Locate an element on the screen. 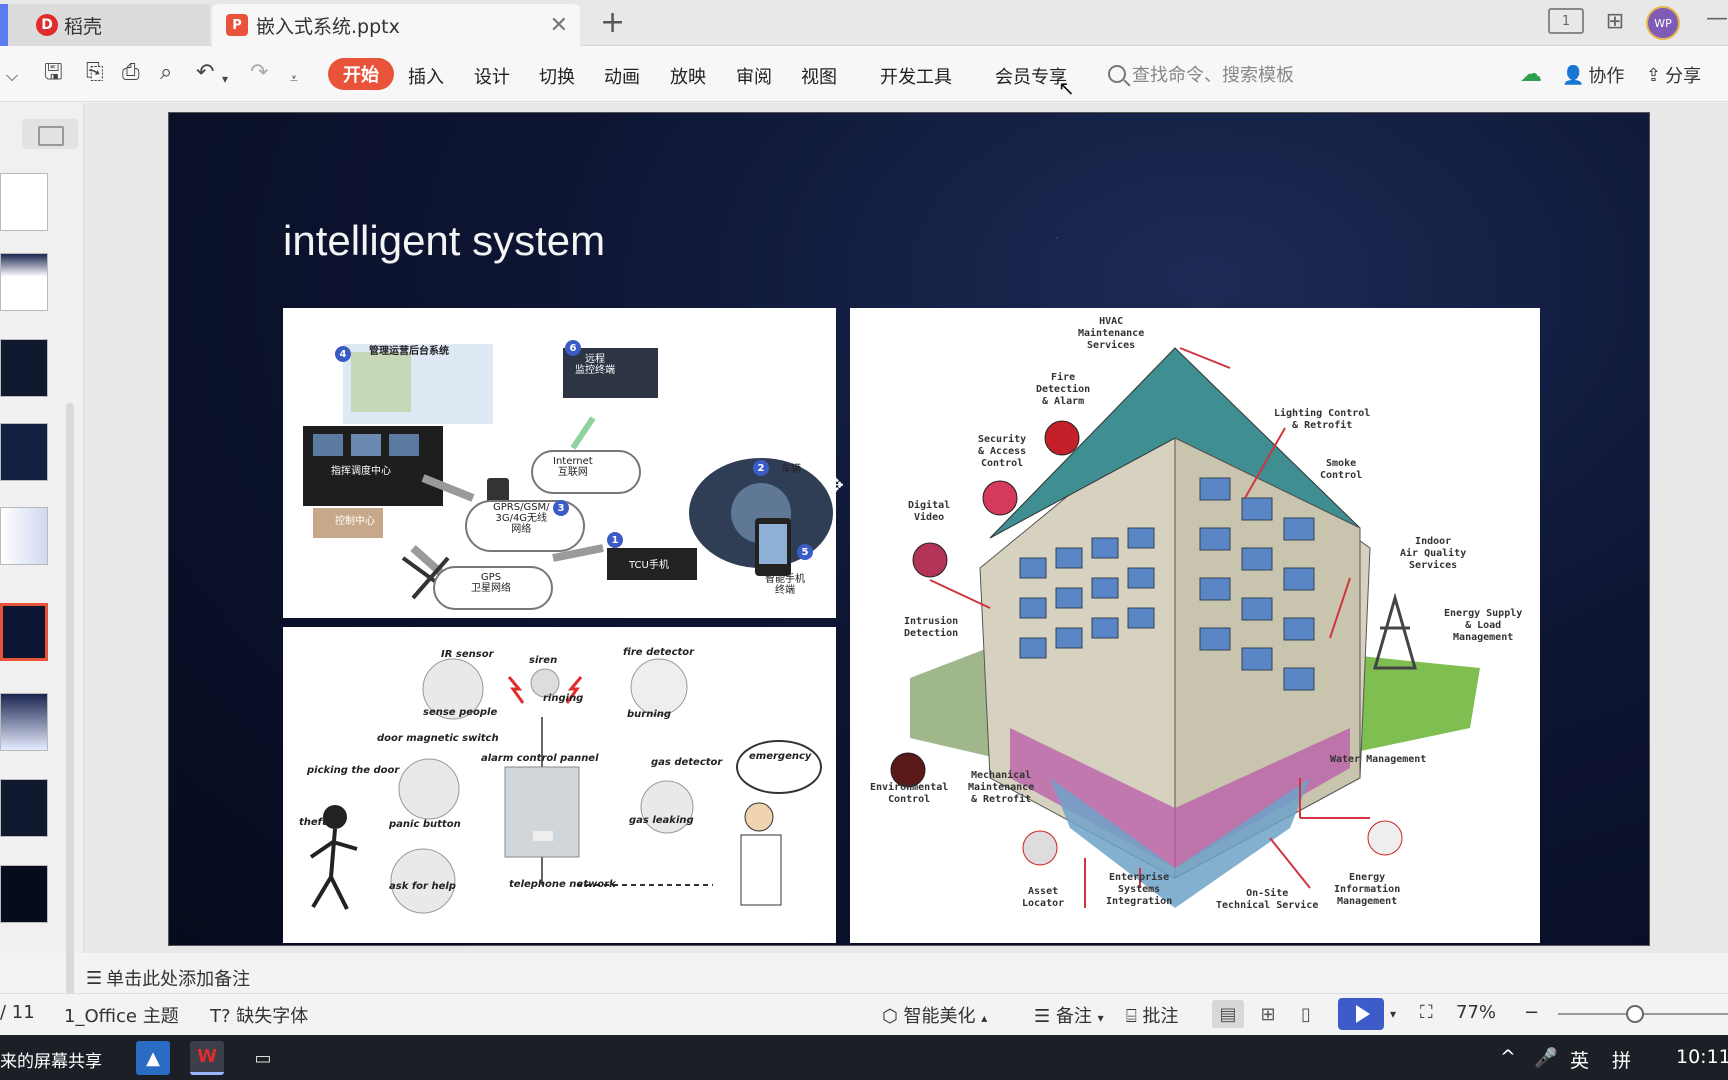  label-indoor-air: Indoor Air Quality Services is located at coordinates (1433, 553).